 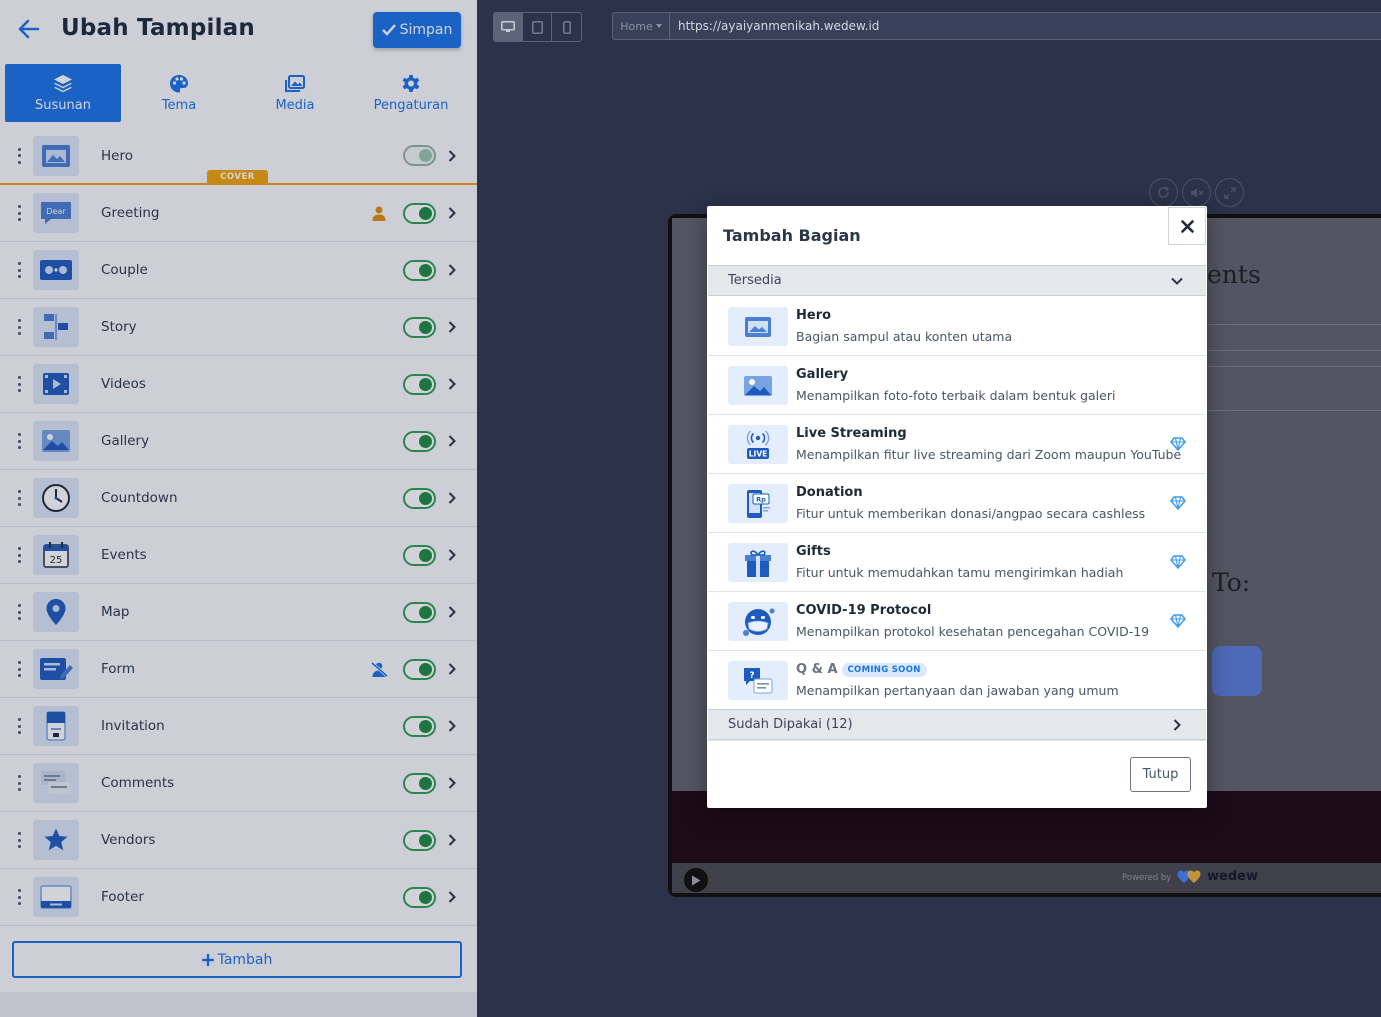 What do you see at coordinates (822, 374) in the screenshot?
I see `item-name-text: Gallery` at bounding box center [822, 374].